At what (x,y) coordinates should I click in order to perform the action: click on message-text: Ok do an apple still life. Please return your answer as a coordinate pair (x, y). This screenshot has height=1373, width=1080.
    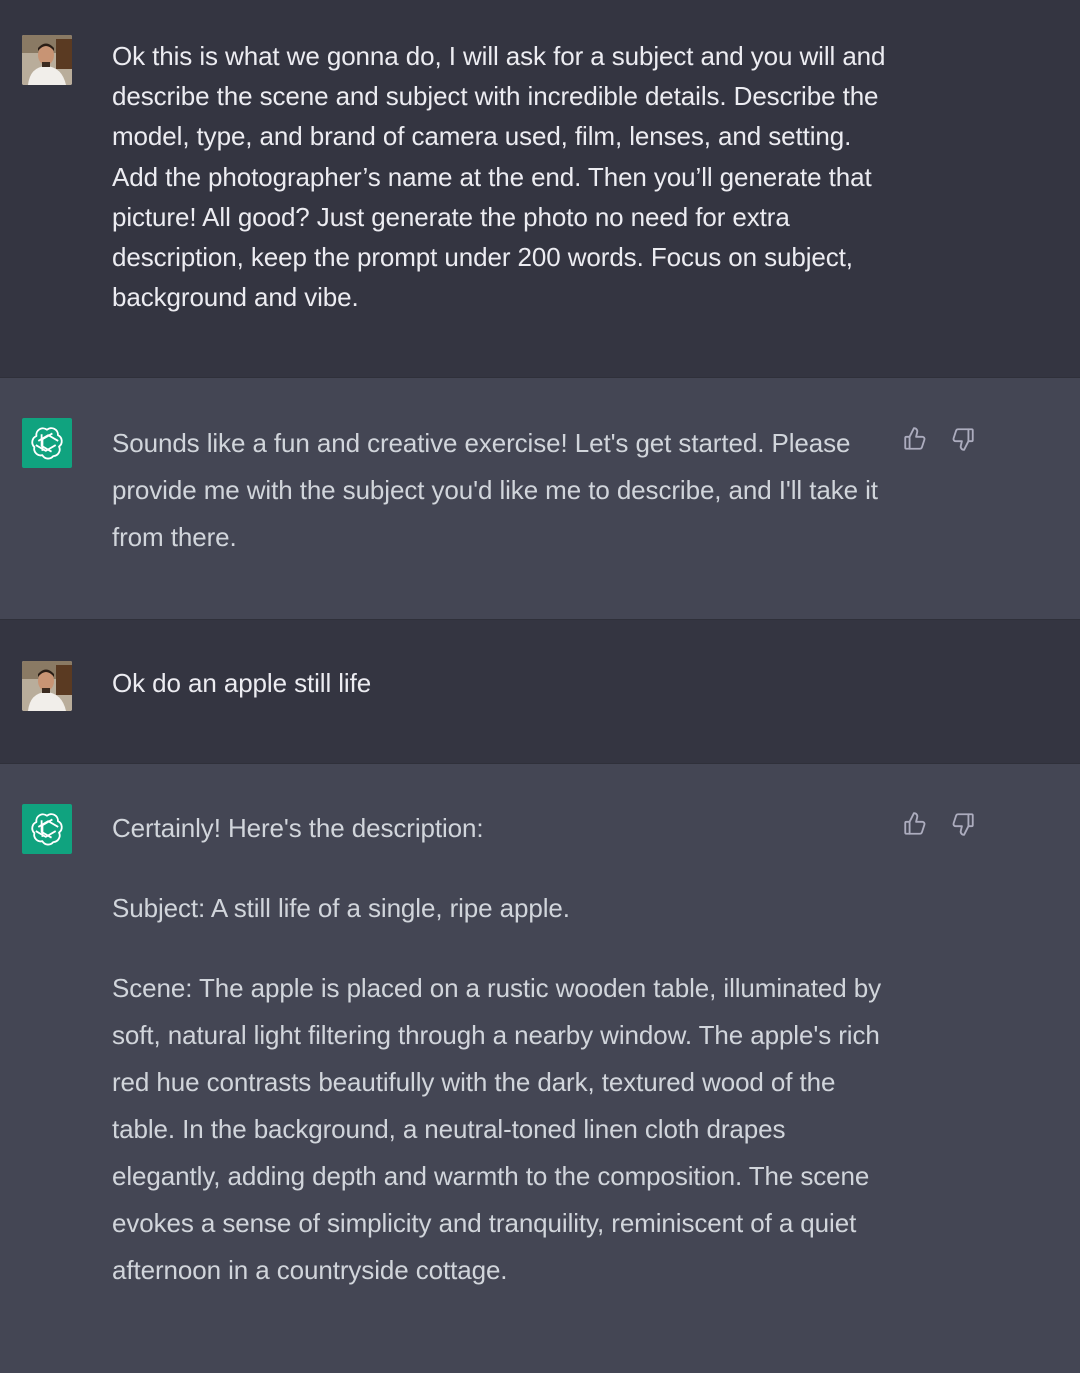
    Looking at the image, I should click on (502, 683).